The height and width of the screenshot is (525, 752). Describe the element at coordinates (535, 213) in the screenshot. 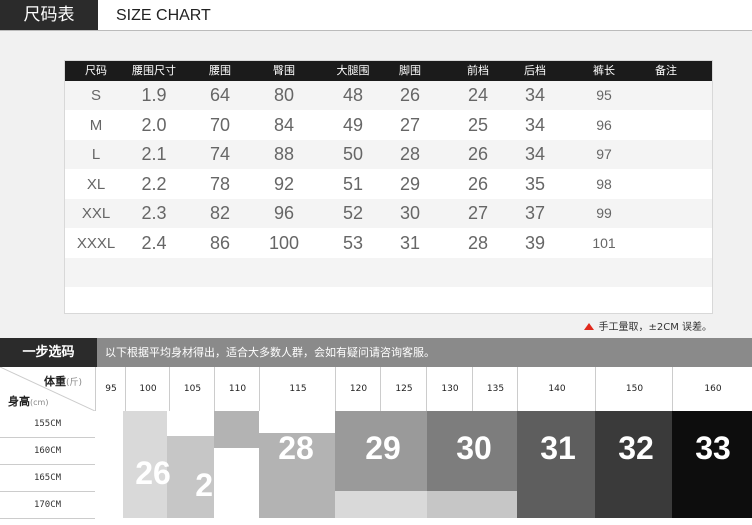

I see `table-cell: 37` at that location.